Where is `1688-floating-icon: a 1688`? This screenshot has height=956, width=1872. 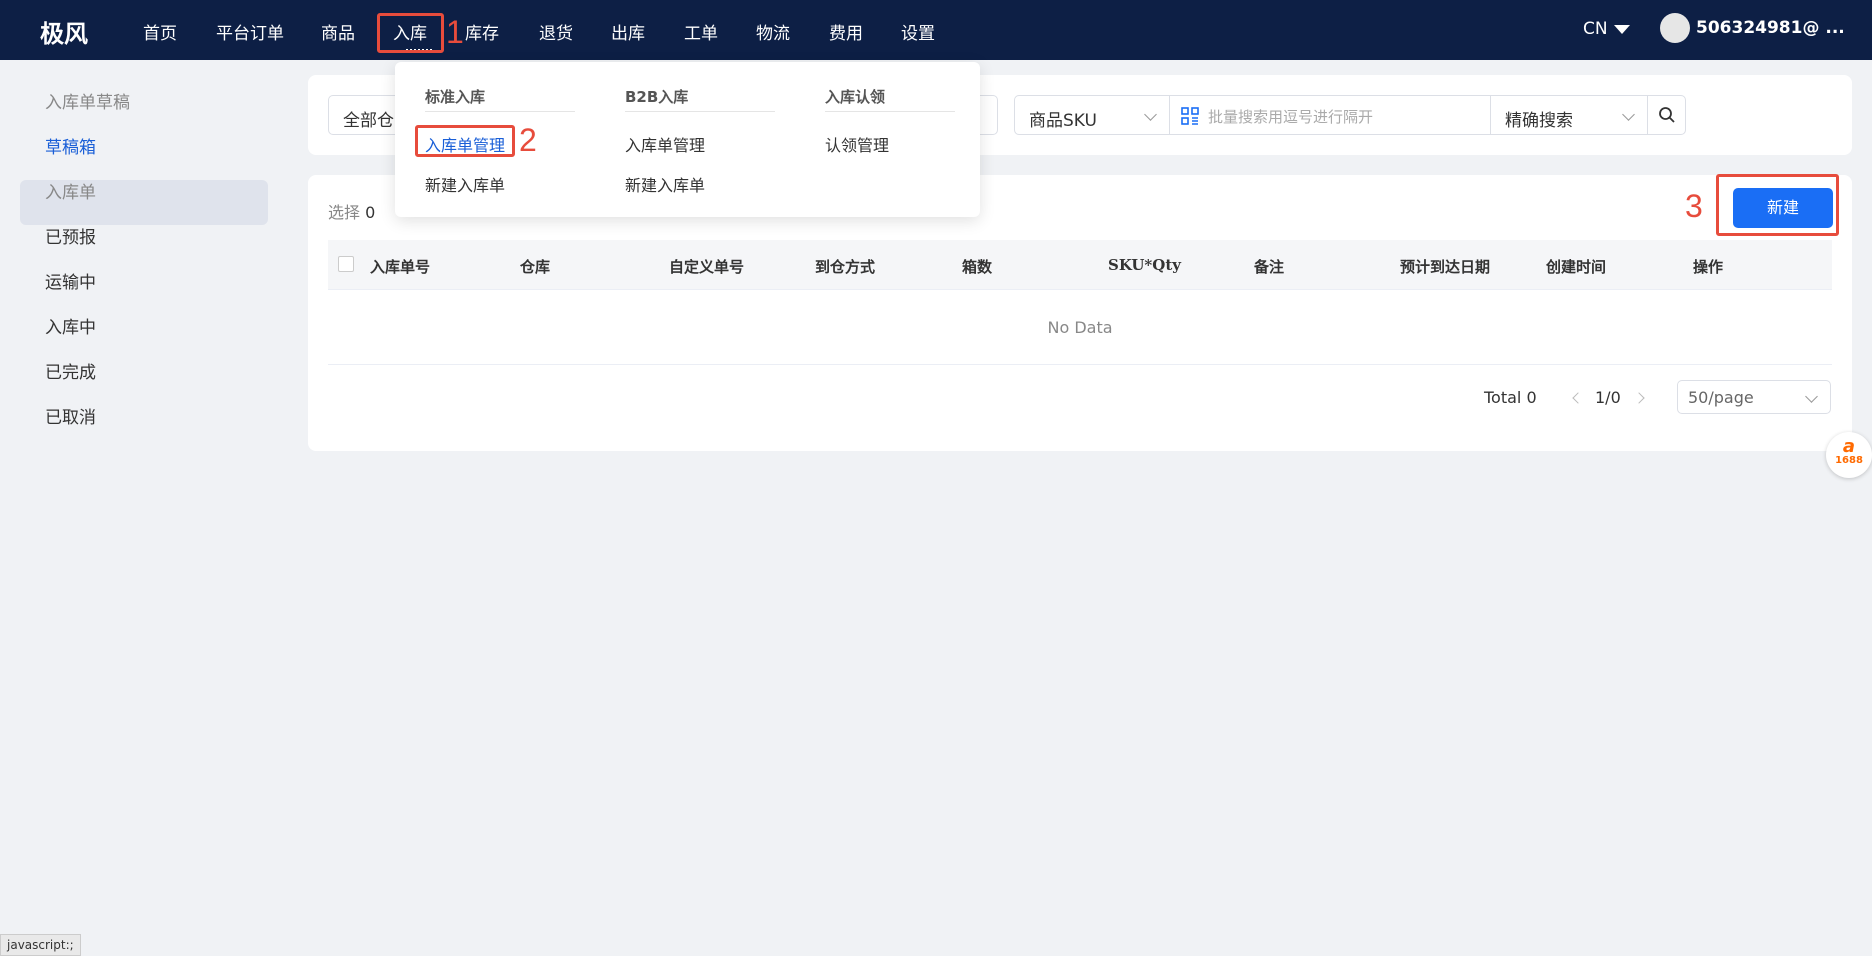 1688-floating-icon: a 1688 is located at coordinates (1849, 455).